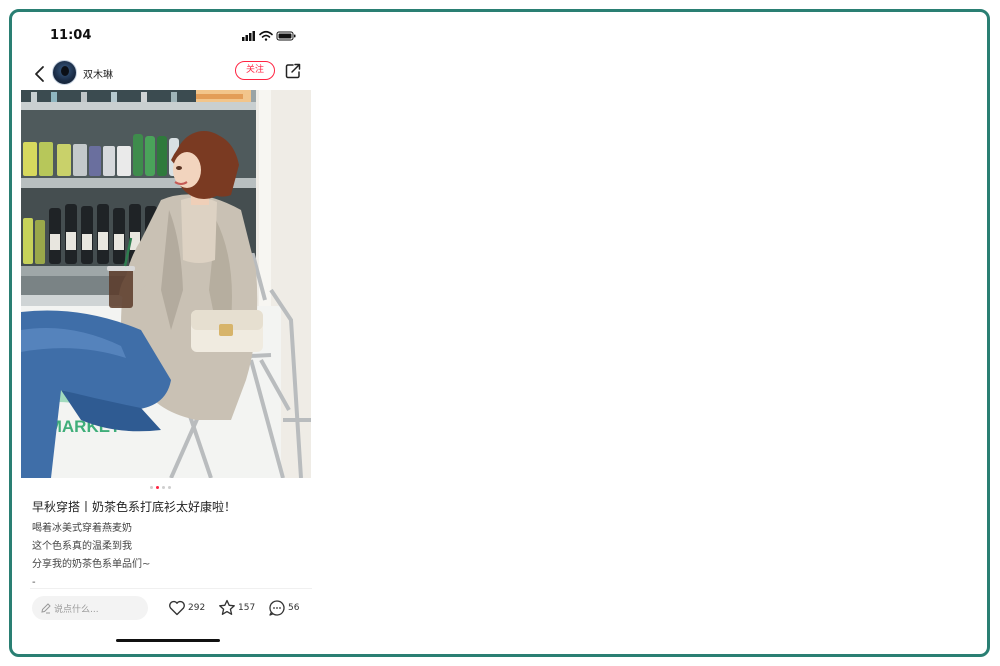 Image resolution: width=1000 pixels, height=666 pixels. What do you see at coordinates (64, 72) in the screenshot?
I see `avatar` at bounding box center [64, 72].